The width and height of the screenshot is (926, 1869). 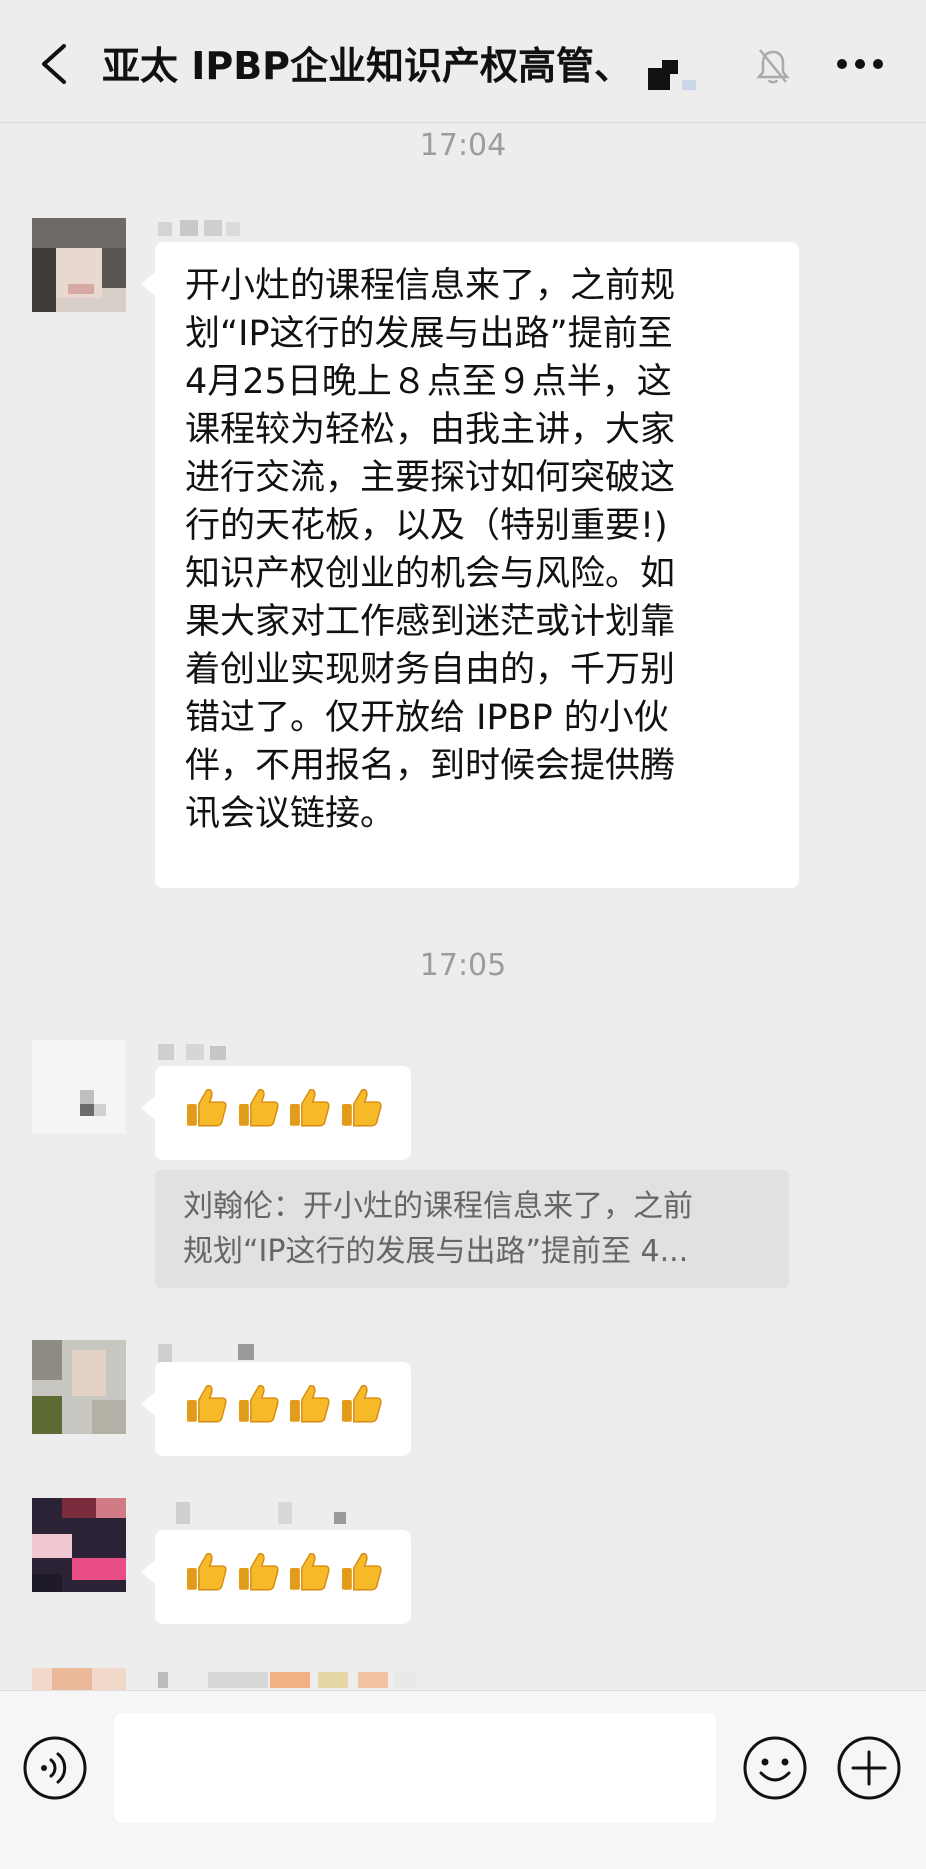 What do you see at coordinates (426, 526) in the screenshot?
I see `message-line: 行的天花板，以及（特别重要!)` at bounding box center [426, 526].